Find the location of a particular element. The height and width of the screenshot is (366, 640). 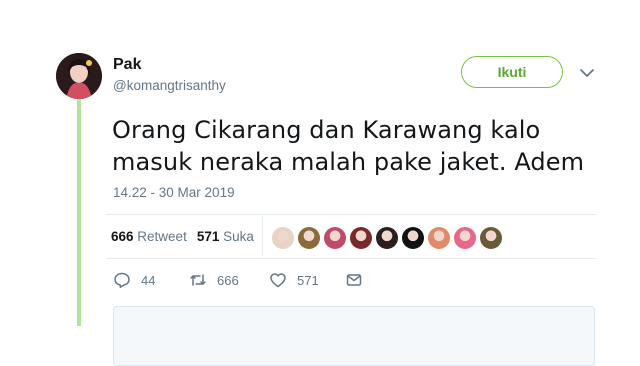

envelope-icon is located at coordinates (354, 280).